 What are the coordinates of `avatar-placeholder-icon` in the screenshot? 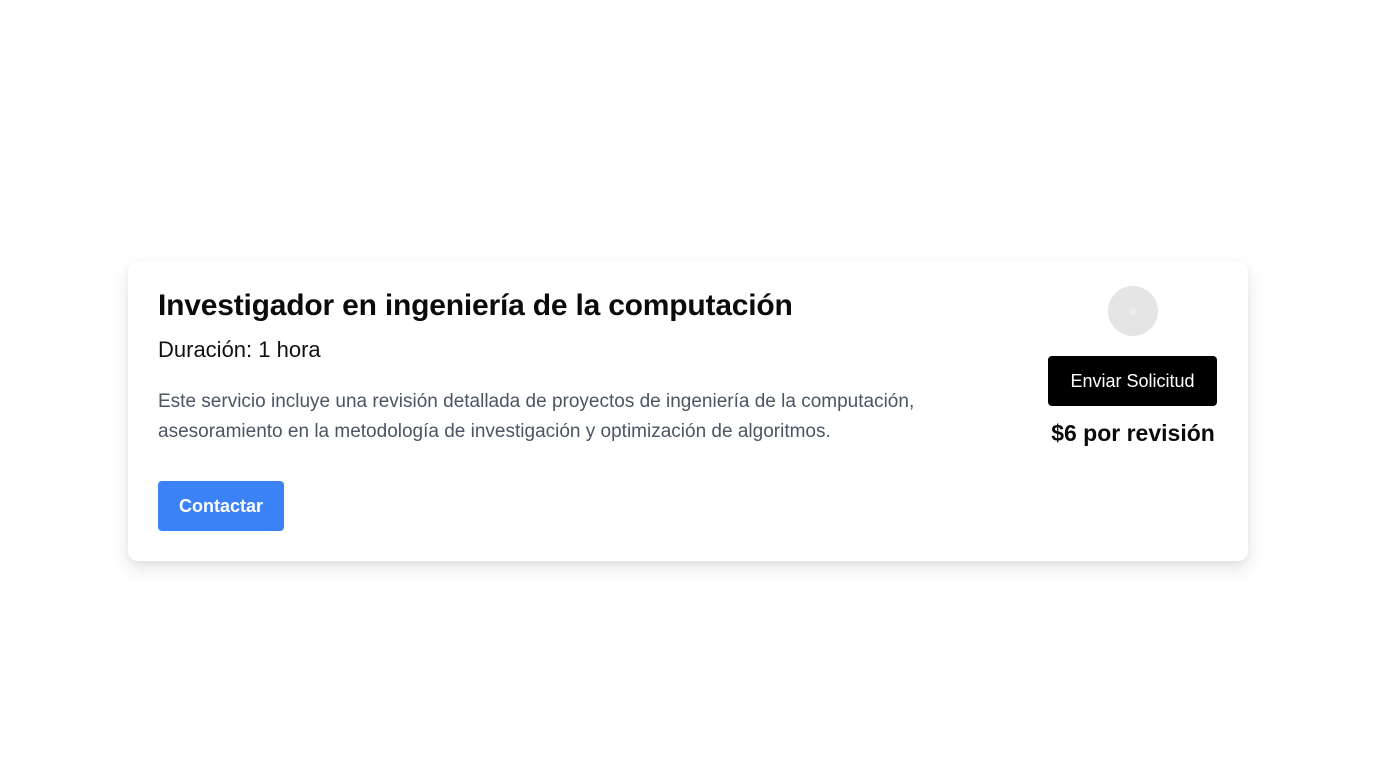 It's located at (1133, 311).